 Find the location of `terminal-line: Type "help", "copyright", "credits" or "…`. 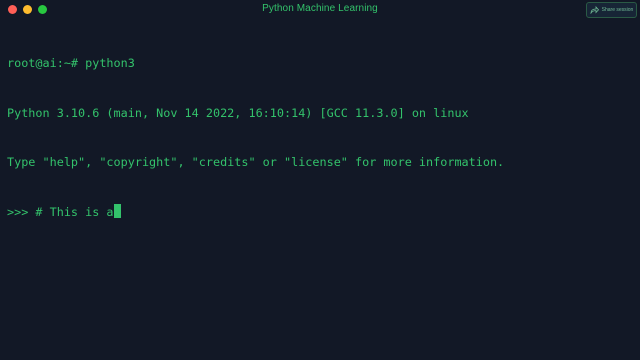

terminal-line: Type "help", "copyright", "credits" or "… is located at coordinates (256, 162).